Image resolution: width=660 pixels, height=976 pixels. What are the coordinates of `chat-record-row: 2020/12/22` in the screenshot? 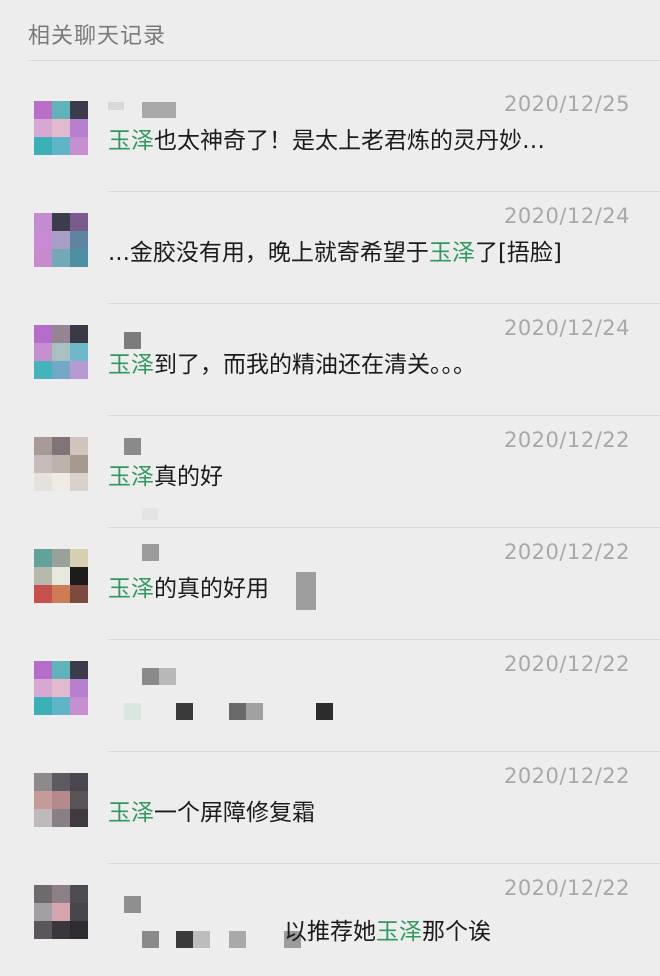 It's located at (330, 696).